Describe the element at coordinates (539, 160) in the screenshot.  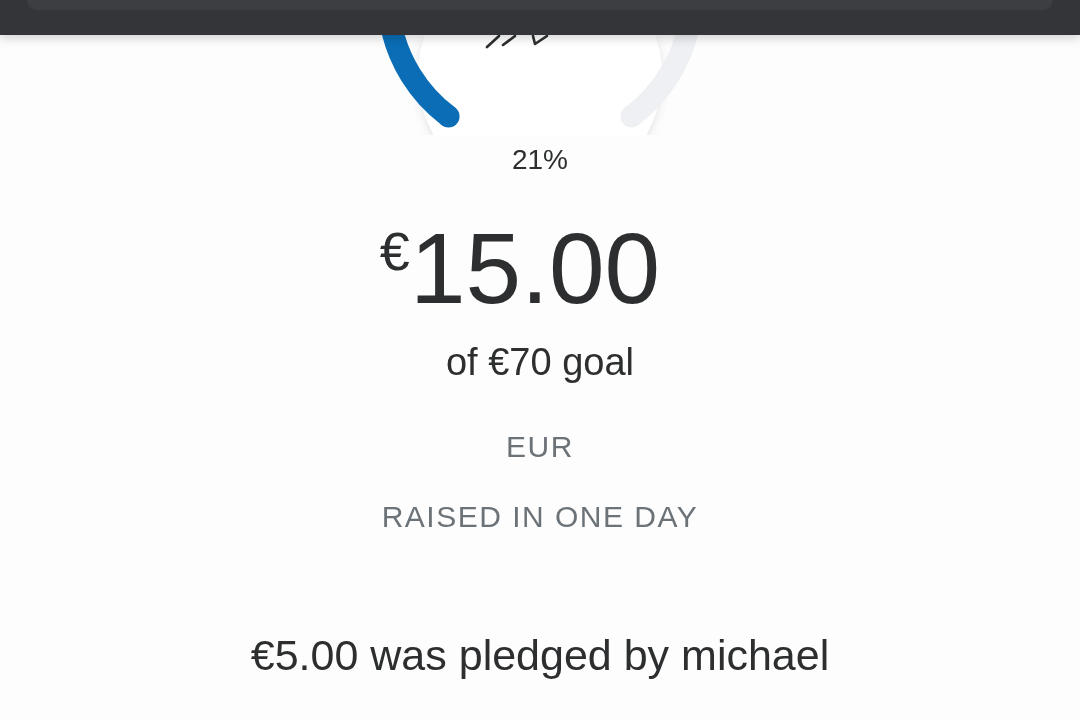
I see `progress-percent: 21%` at that location.